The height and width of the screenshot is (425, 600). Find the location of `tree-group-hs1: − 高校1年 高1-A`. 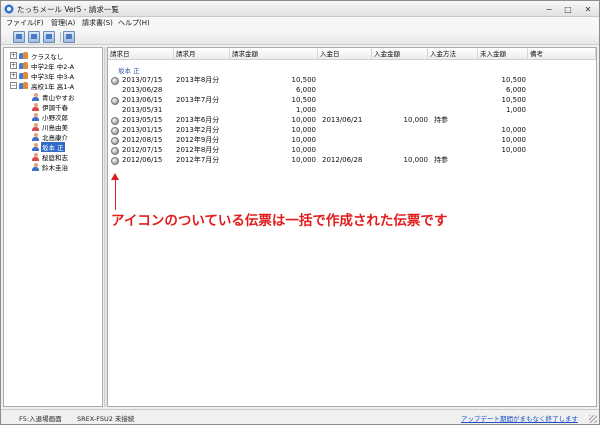

tree-group-hs1: − 高校1年 高1-A is located at coordinates (42, 86).